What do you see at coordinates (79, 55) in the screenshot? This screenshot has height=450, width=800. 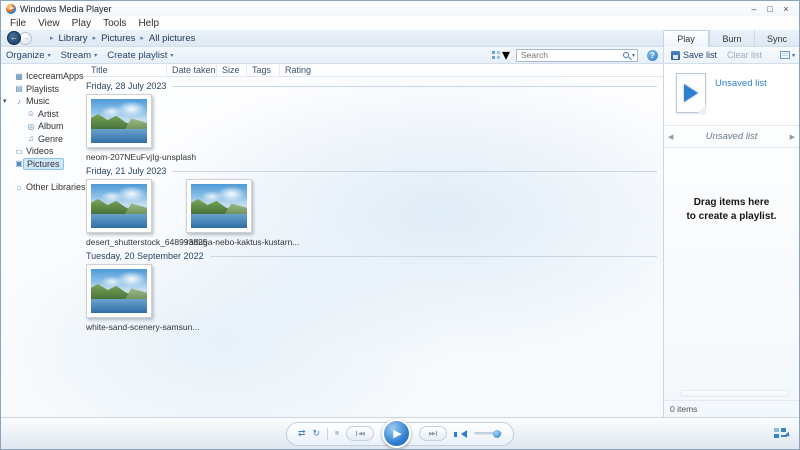 I see `stream-button: Stream ▾` at bounding box center [79, 55].